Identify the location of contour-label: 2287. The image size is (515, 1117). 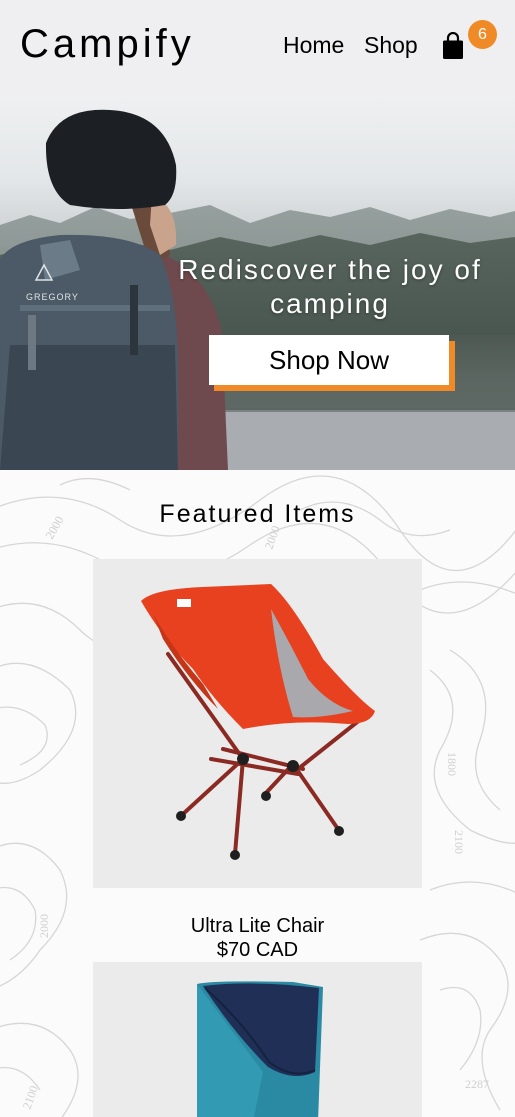
(477, 1084).